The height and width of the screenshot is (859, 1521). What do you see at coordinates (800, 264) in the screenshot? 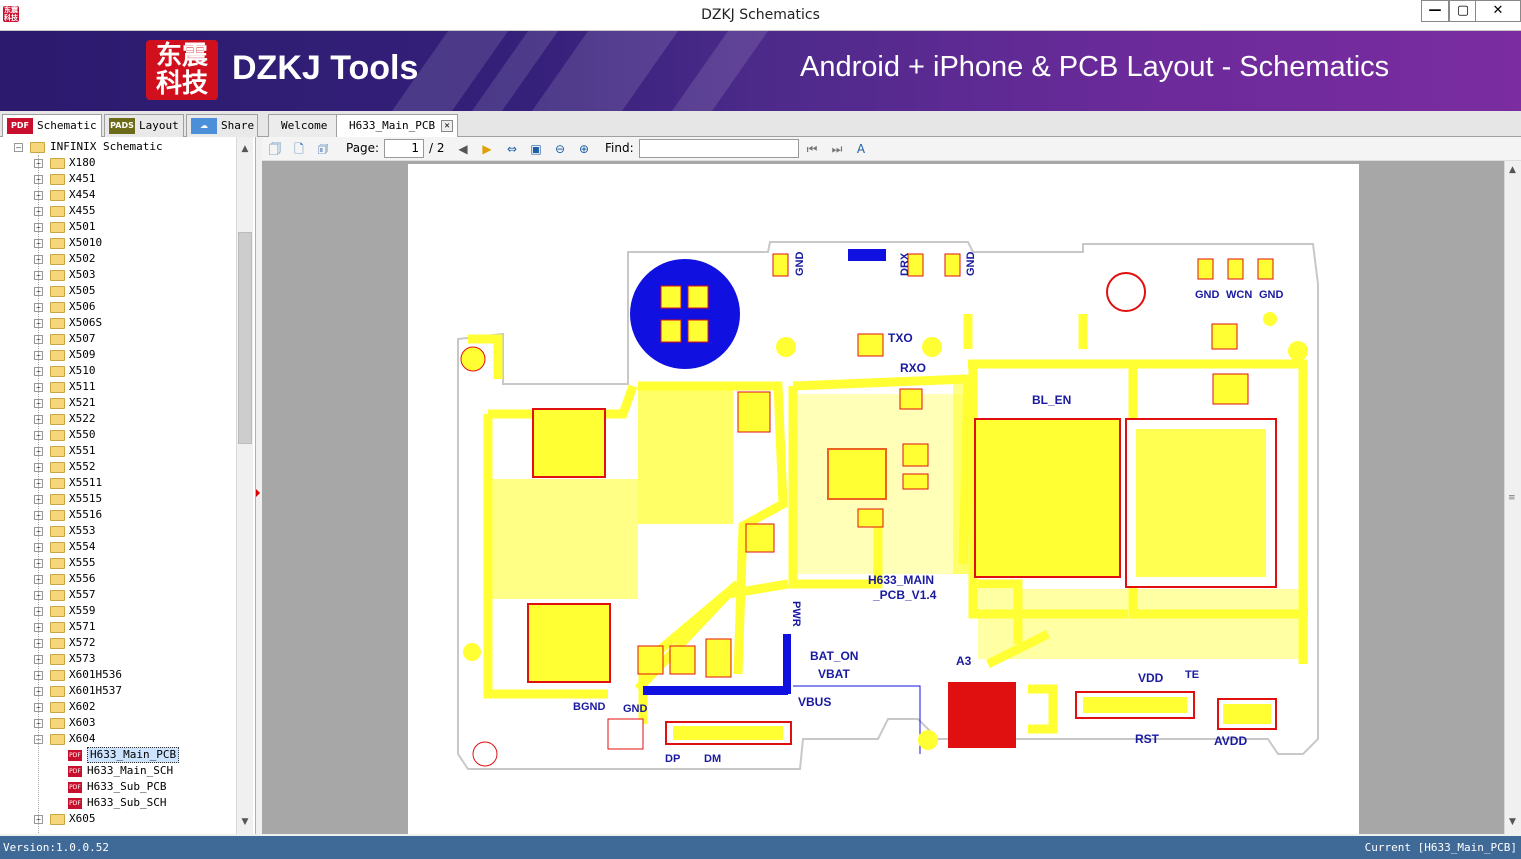
I see `label-gnd: GND` at bounding box center [800, 264].